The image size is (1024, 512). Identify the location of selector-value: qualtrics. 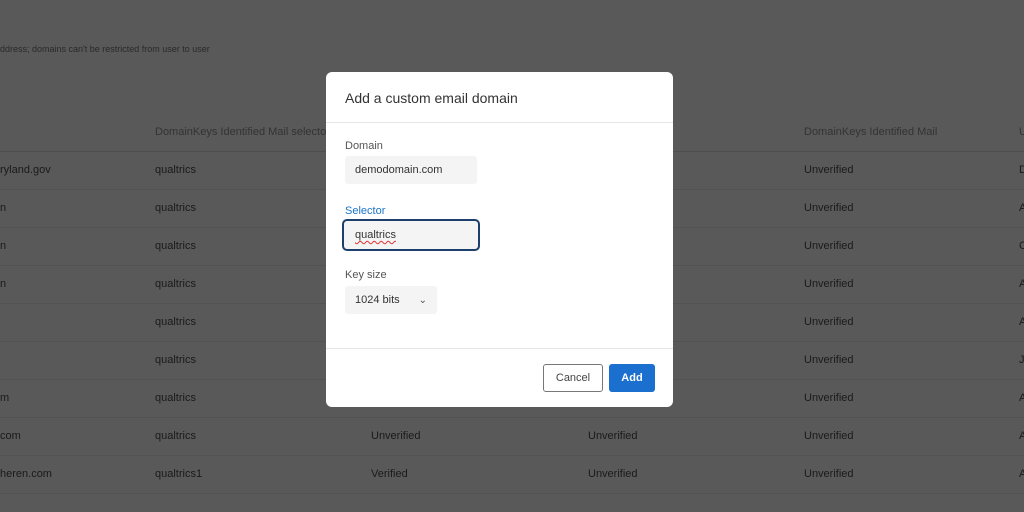
(375, 235).